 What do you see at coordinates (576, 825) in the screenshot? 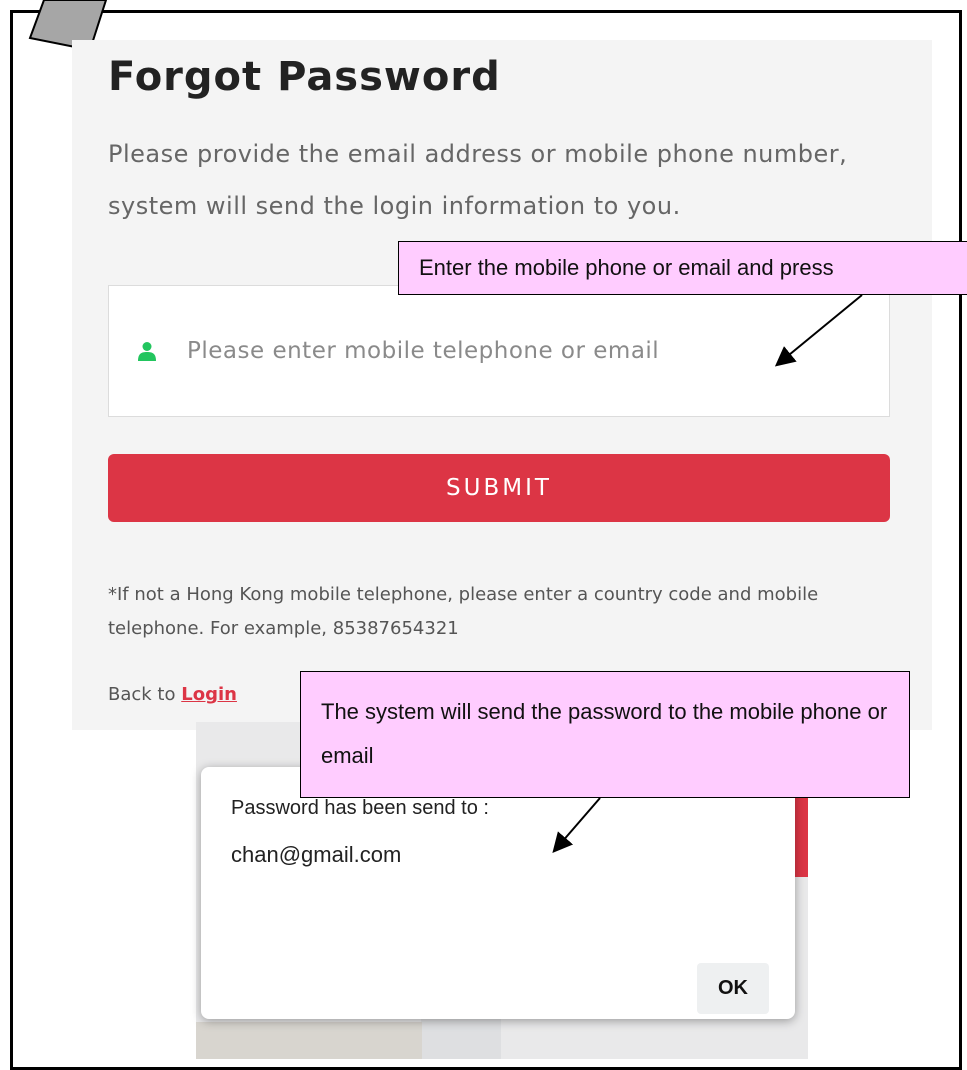
I see `arrow-to-dialog` at bounding box center [576, 825].